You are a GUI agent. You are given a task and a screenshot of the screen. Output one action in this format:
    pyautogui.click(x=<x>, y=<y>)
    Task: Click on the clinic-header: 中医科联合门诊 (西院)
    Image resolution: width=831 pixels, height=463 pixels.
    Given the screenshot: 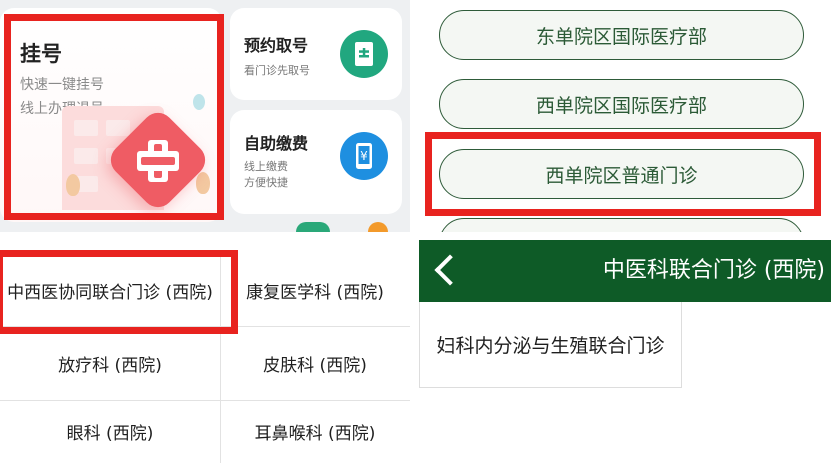 What is the action you would take?
    pyautogui.click(x=625, y=271)
    